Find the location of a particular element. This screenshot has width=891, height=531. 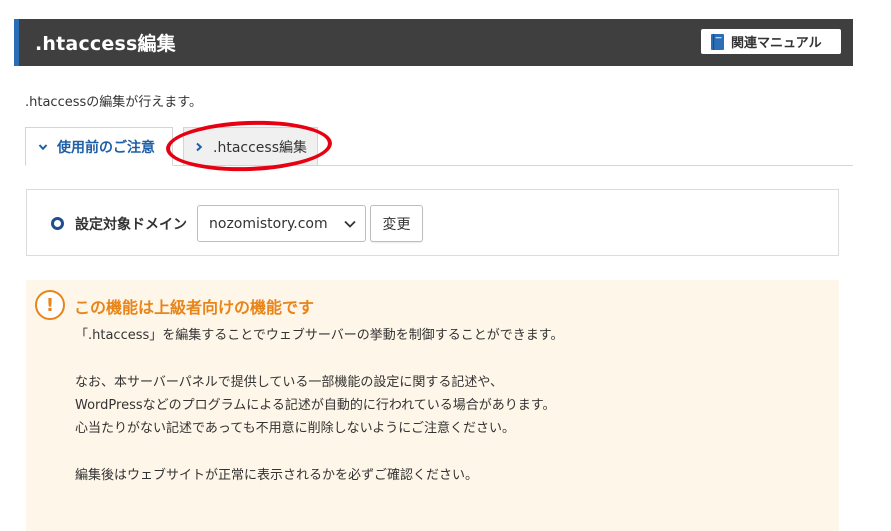

notice-title: この機能は上級者向けの機能です is located at coordinates (194, 307).